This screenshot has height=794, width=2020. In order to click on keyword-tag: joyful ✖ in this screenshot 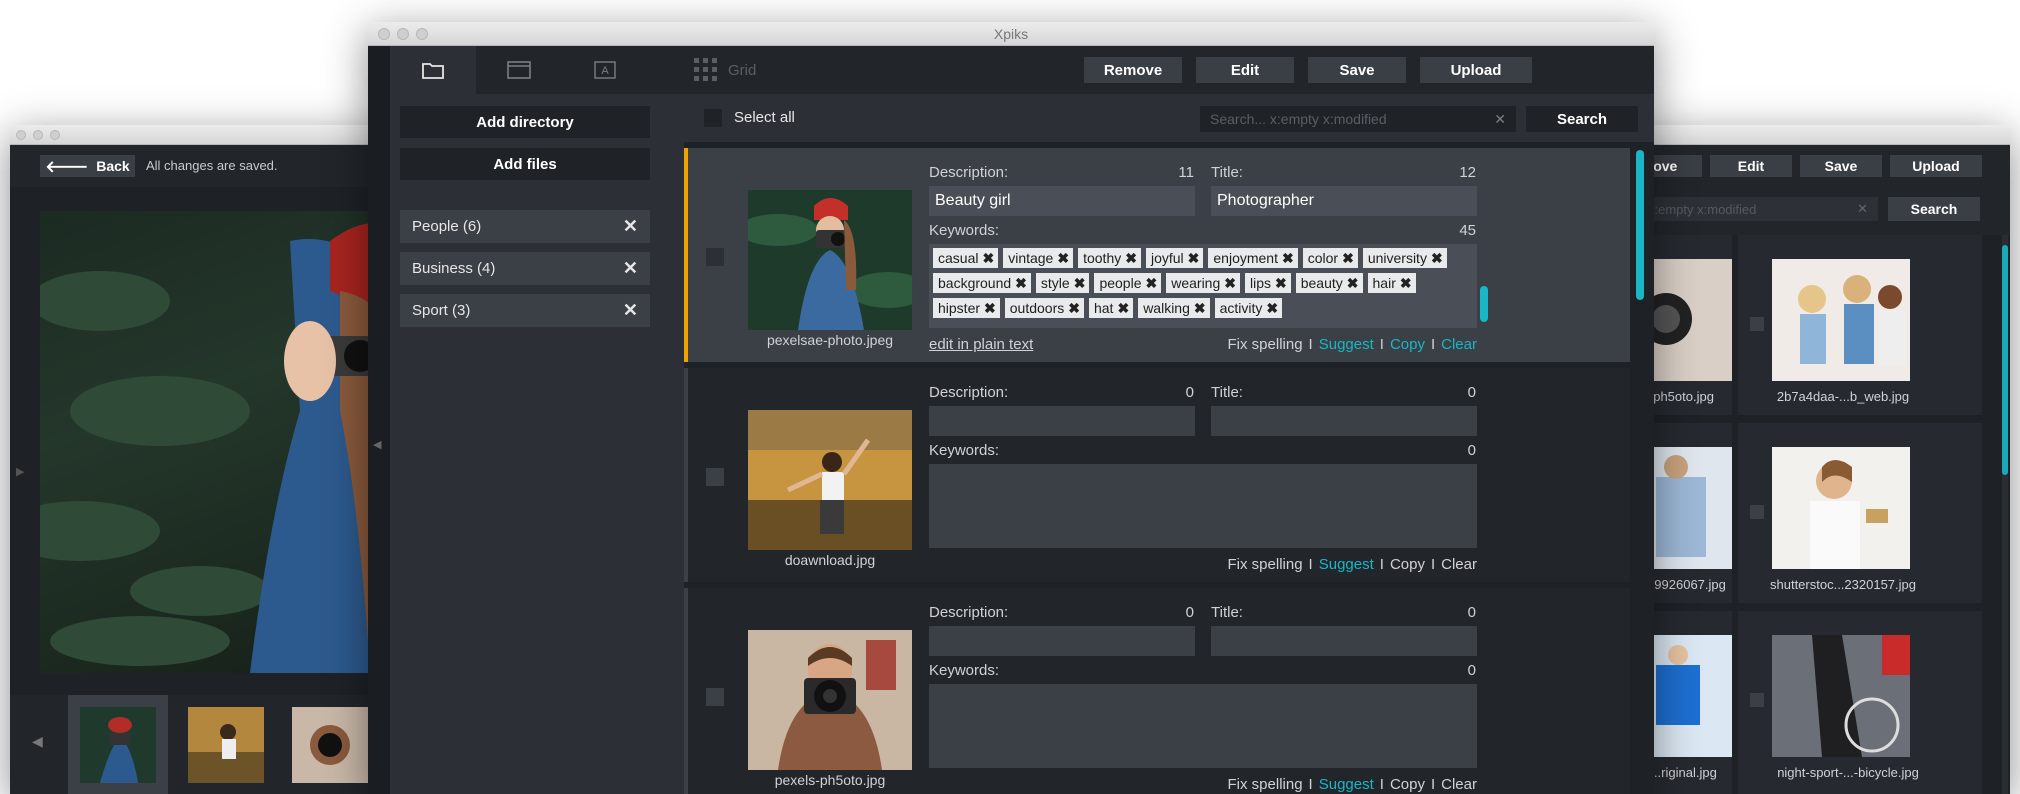, I will do `click(1174, 258)`.